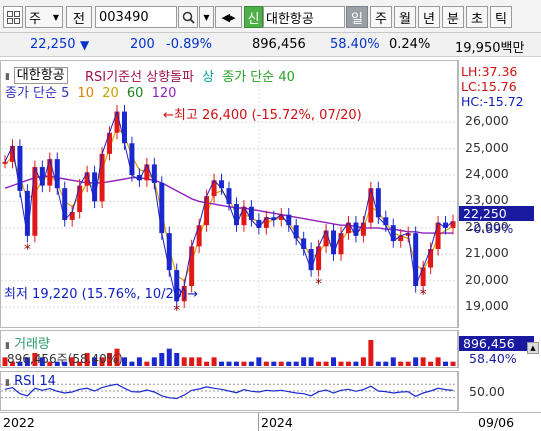  I want to click on volume-axis: 896,456 58.40% ▲, so click(499, 349).